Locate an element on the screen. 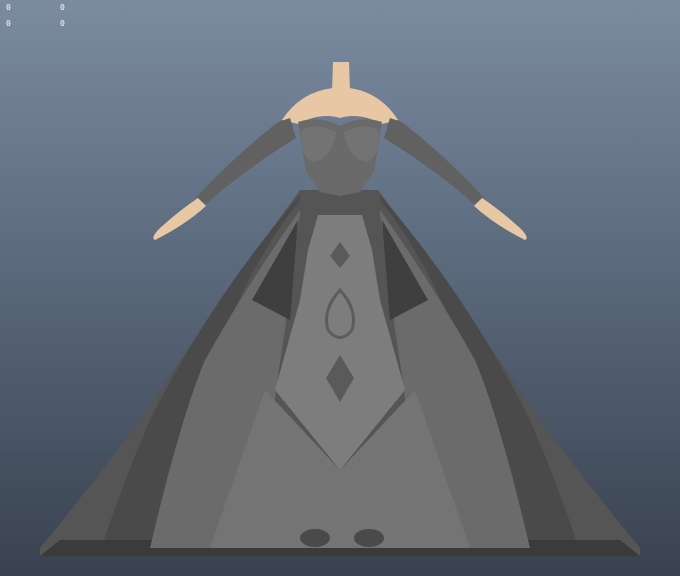 Image resolution: width=680 pixels, height=576 pixels. left-hand is located at coordinates (179, 219).